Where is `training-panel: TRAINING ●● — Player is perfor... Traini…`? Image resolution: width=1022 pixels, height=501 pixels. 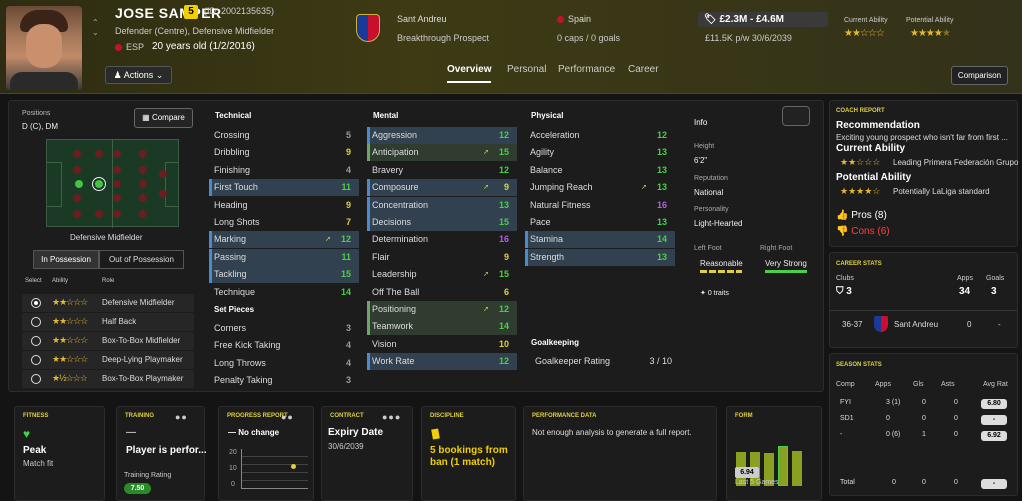
training-panel: TRAINING ●● — Player is perfor... Traini… is located at coordinates (161, 453).